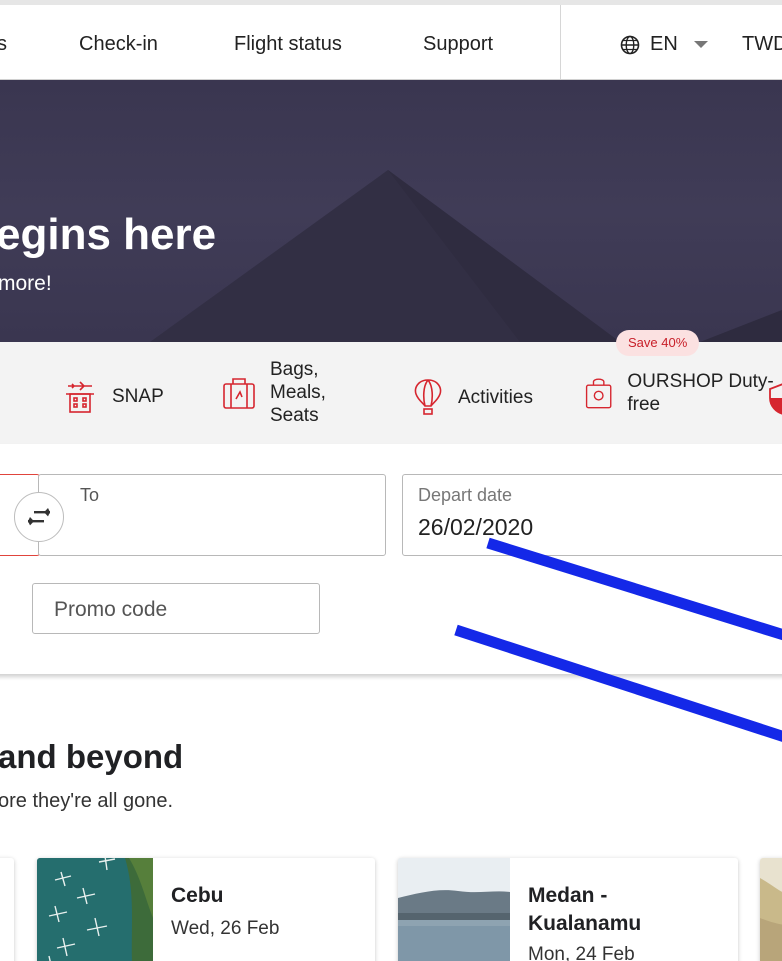 This screenshot has height=961, width=782. I want to click on deal-date: Wed, 26 Feb, so click(225, 928).